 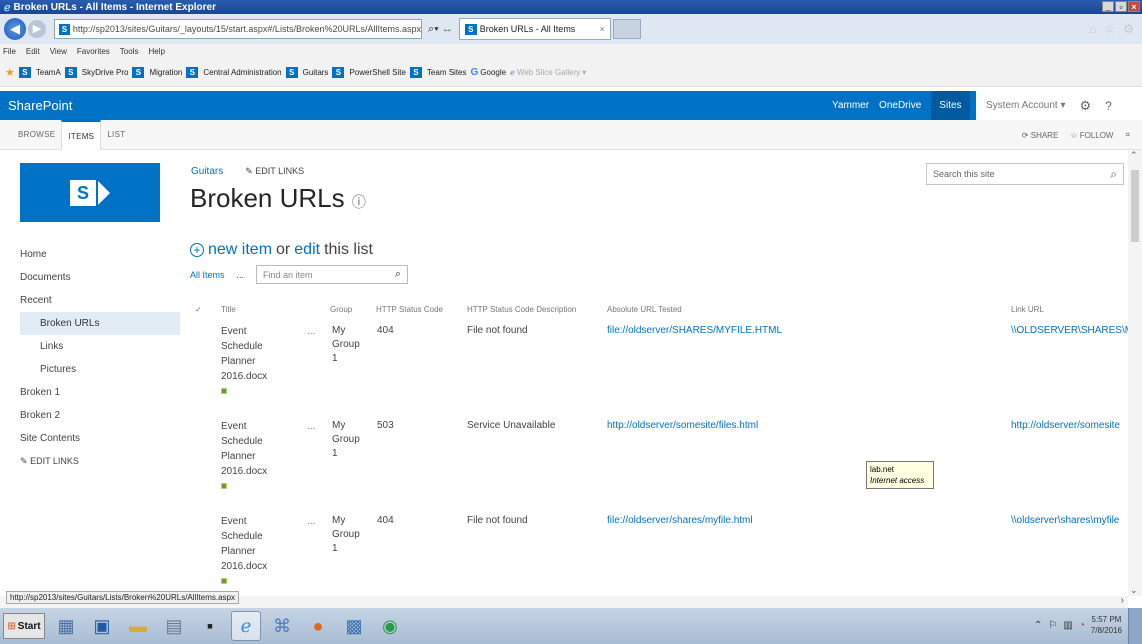 What do you see at coordinates (900, 105) in the screenshot?
I see `suite-link-onedrive: OneDrive` at bounding box center [900, 105].